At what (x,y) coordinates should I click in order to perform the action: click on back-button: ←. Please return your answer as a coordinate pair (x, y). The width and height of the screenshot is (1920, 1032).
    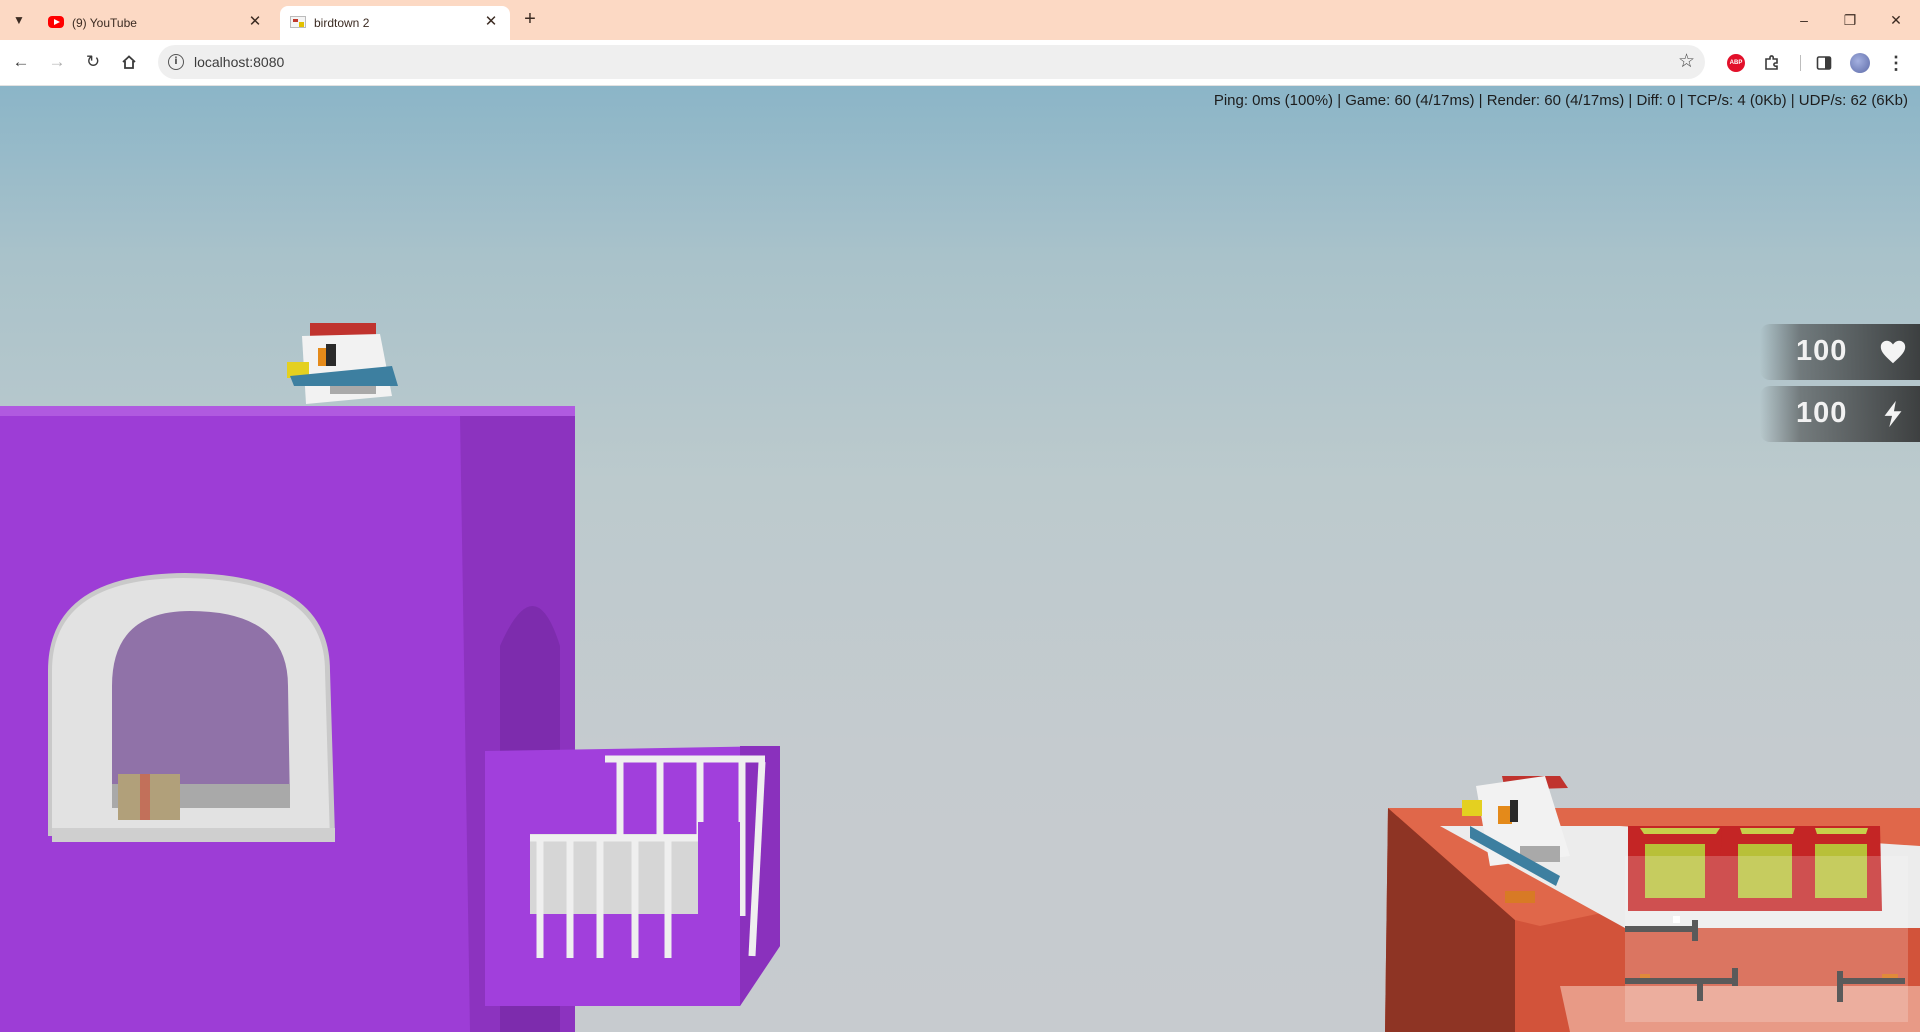
    Looking at the image, I should click on (21, 62).